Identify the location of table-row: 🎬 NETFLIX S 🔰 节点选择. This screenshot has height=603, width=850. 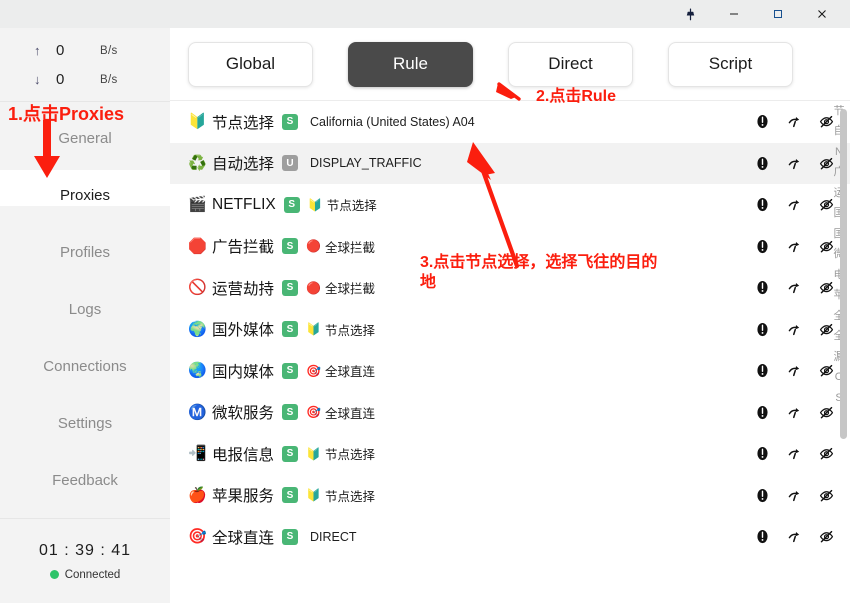
(510, 205).